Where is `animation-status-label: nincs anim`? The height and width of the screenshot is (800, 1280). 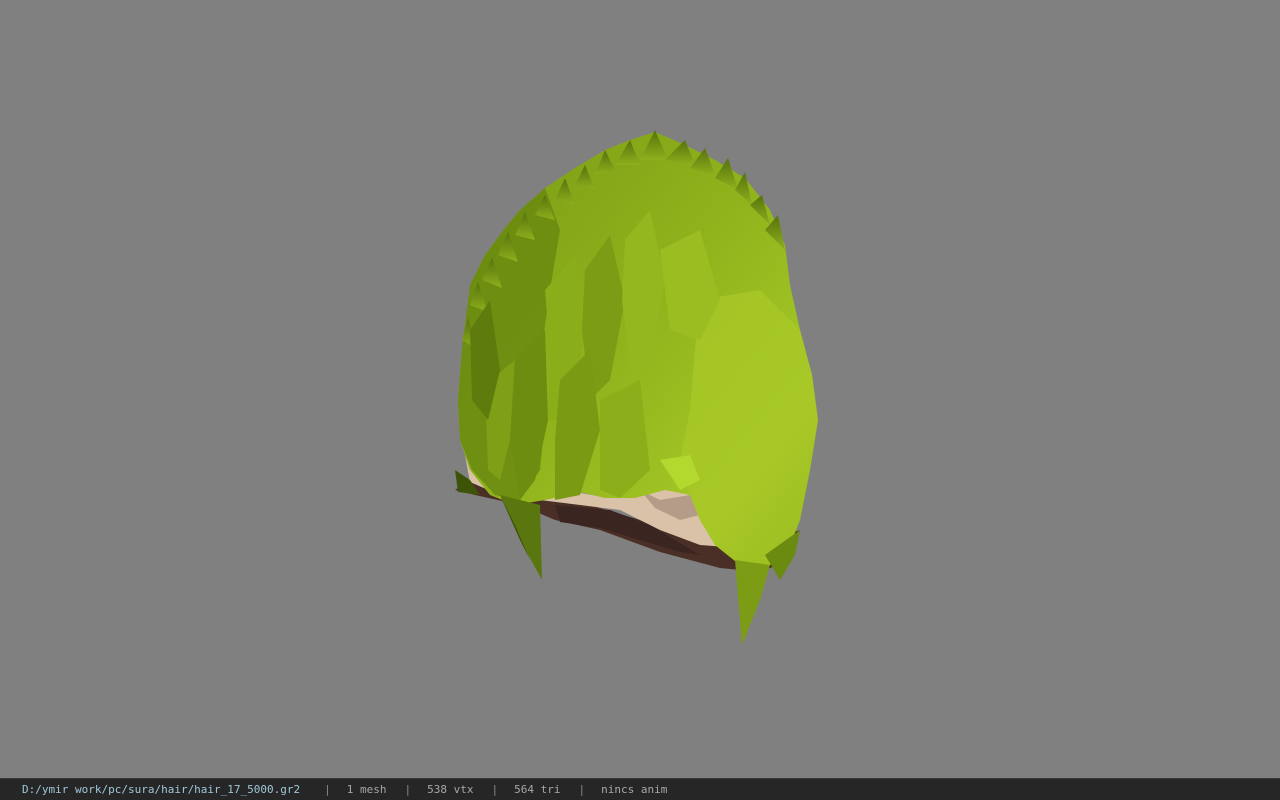 animation-status-label: nincs anim is located at coordinates (634, 789).